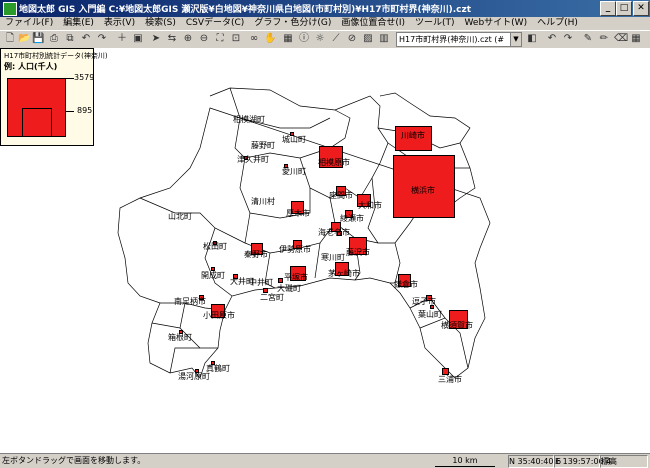  I want to click on extent-icon: ⊡, so click(236, 39).